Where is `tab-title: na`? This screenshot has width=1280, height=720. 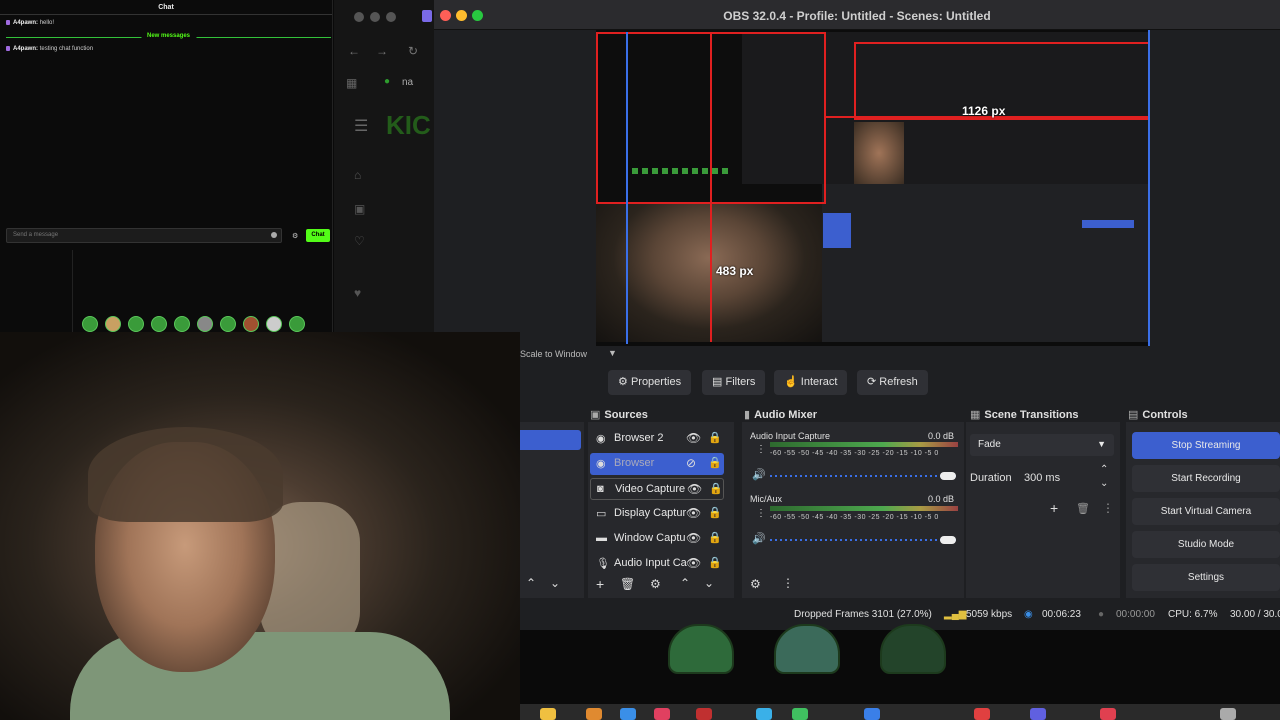 tab-title: na is located at coordinates (407, 82).